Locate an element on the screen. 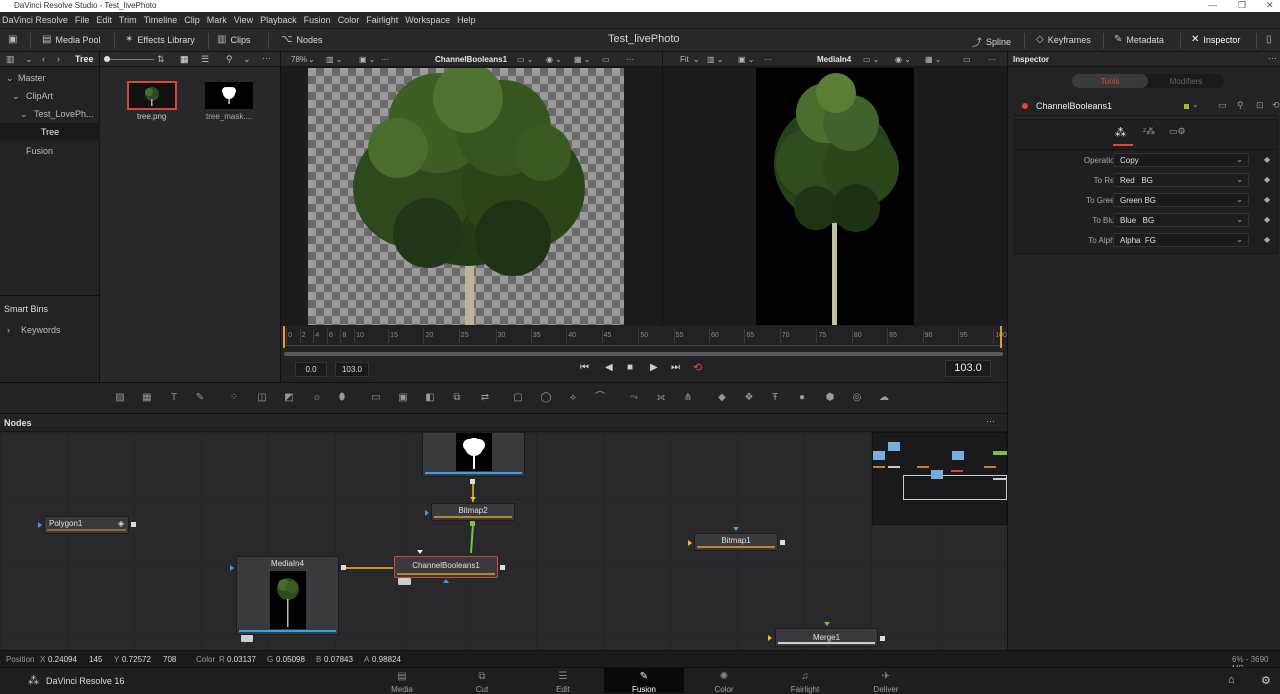  node-bitmap2: Bitmap2 is located at coordinates (473, 512).